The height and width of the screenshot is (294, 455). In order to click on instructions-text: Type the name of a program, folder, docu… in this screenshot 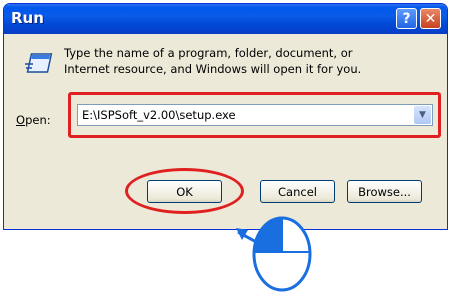, I will do `click(212, 61)`.